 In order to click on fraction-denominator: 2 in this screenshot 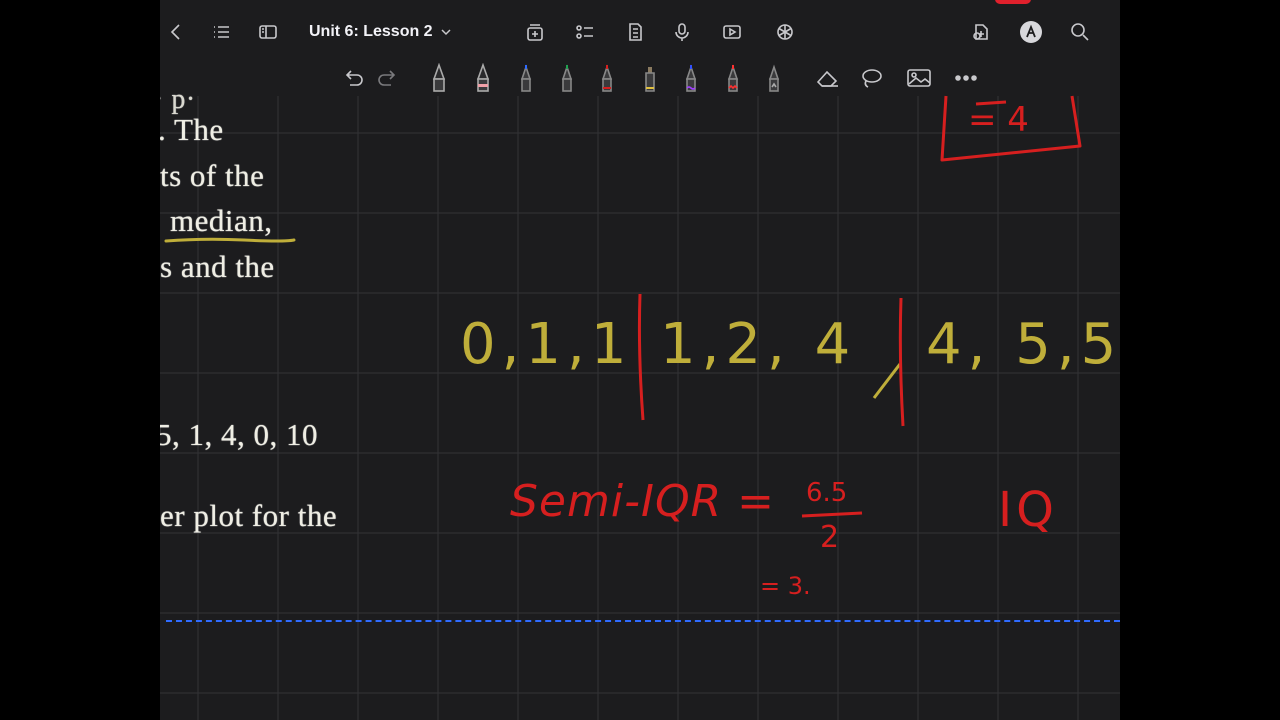, I will do `click(830, 537)`.